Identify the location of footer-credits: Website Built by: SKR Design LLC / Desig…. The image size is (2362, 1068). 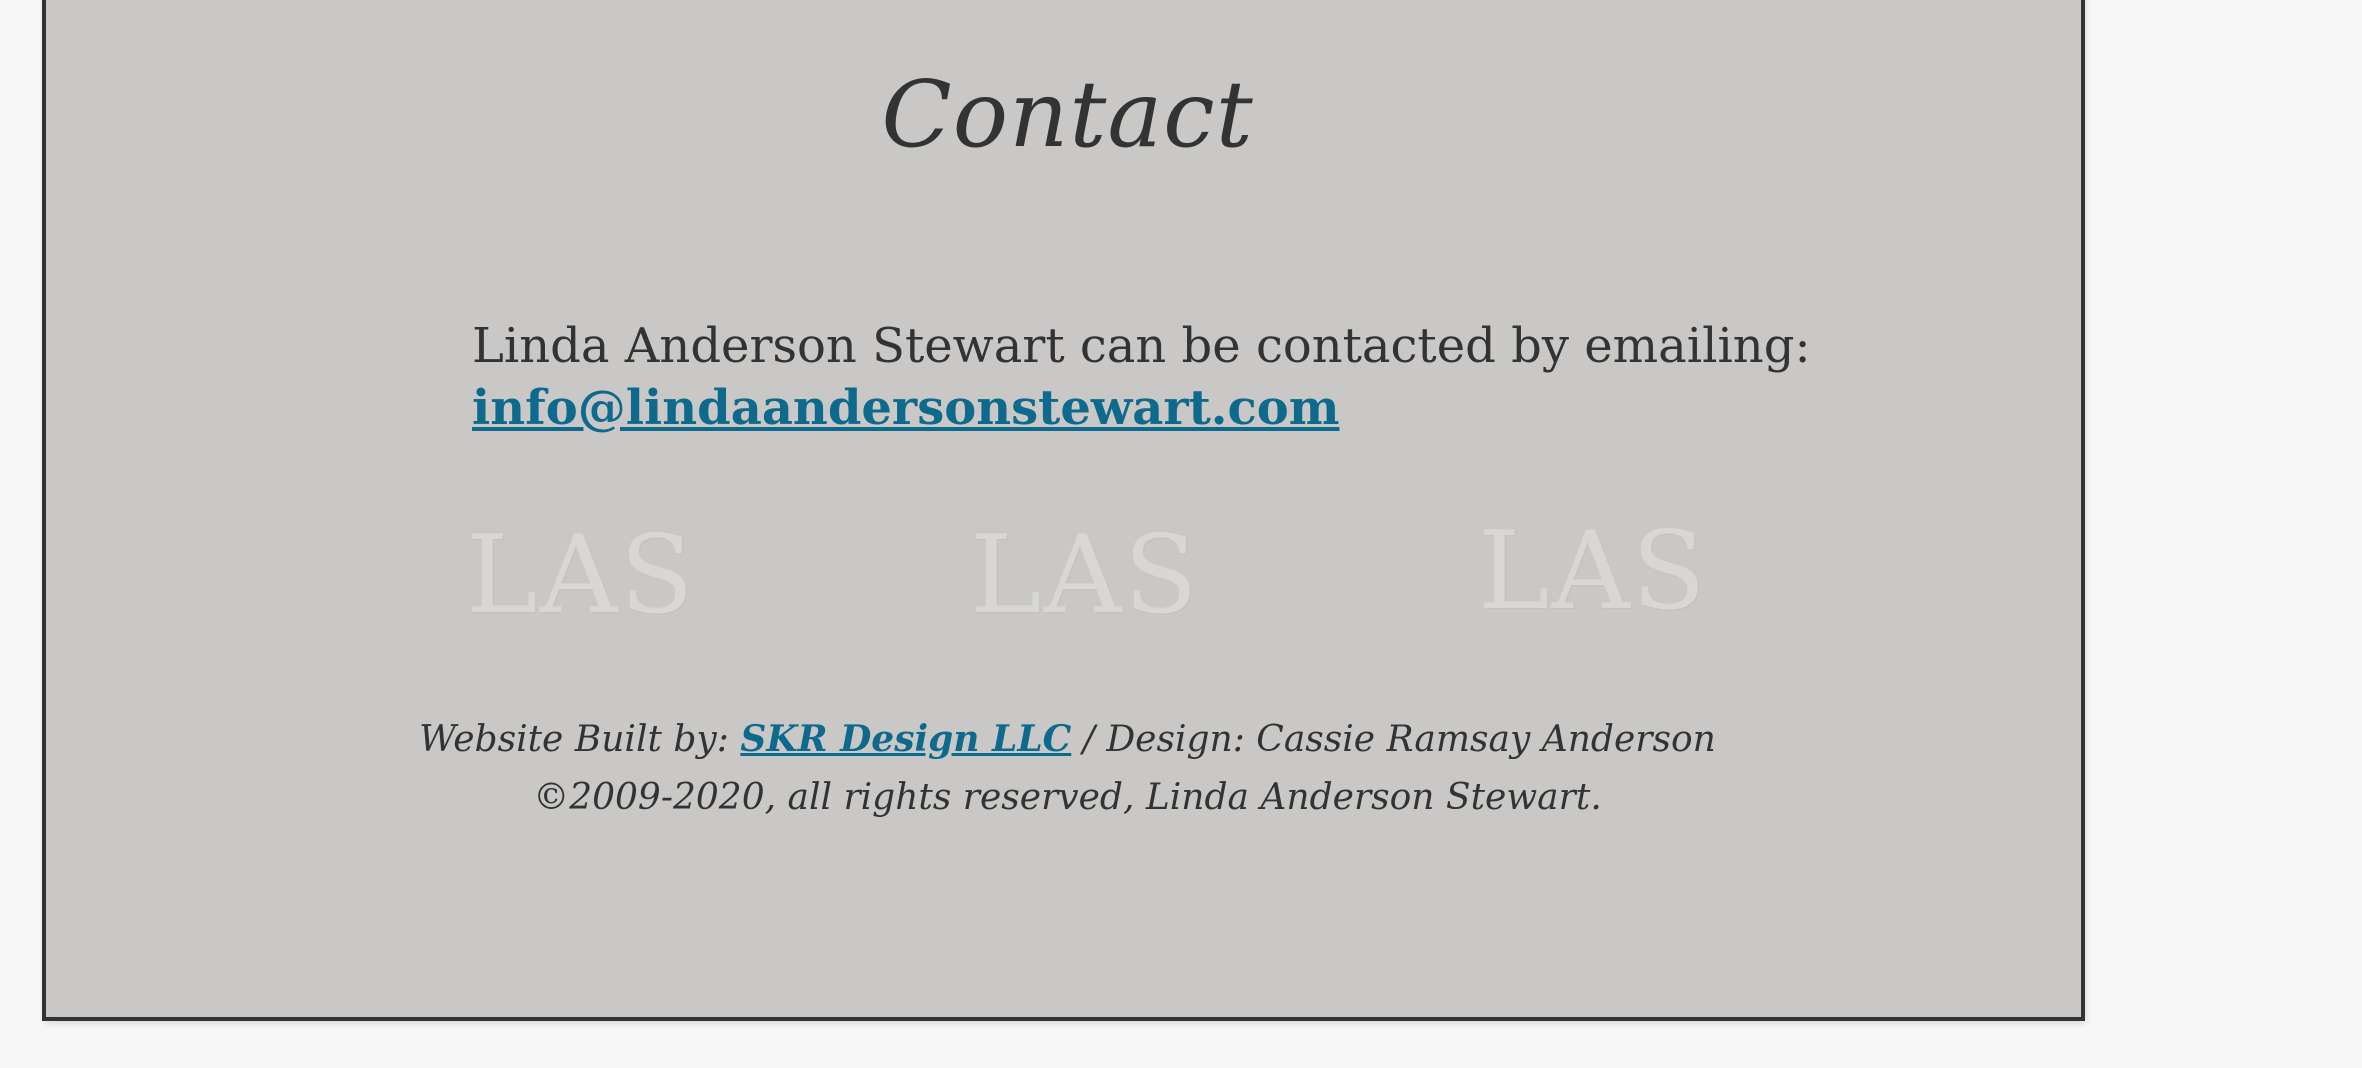
(1067, 739).